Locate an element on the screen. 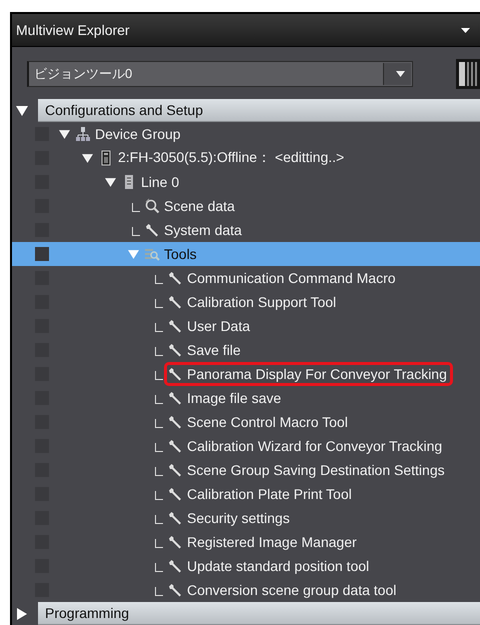 This screenshot has height=625, width=480. item-label: Security settings is located at coordinates (238, 518).